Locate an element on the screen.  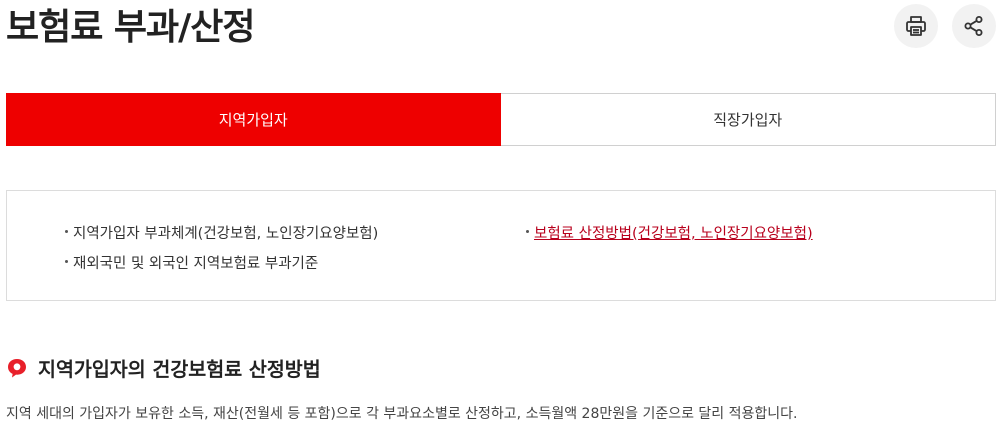
print-icon is located at coordinates (916, 26).